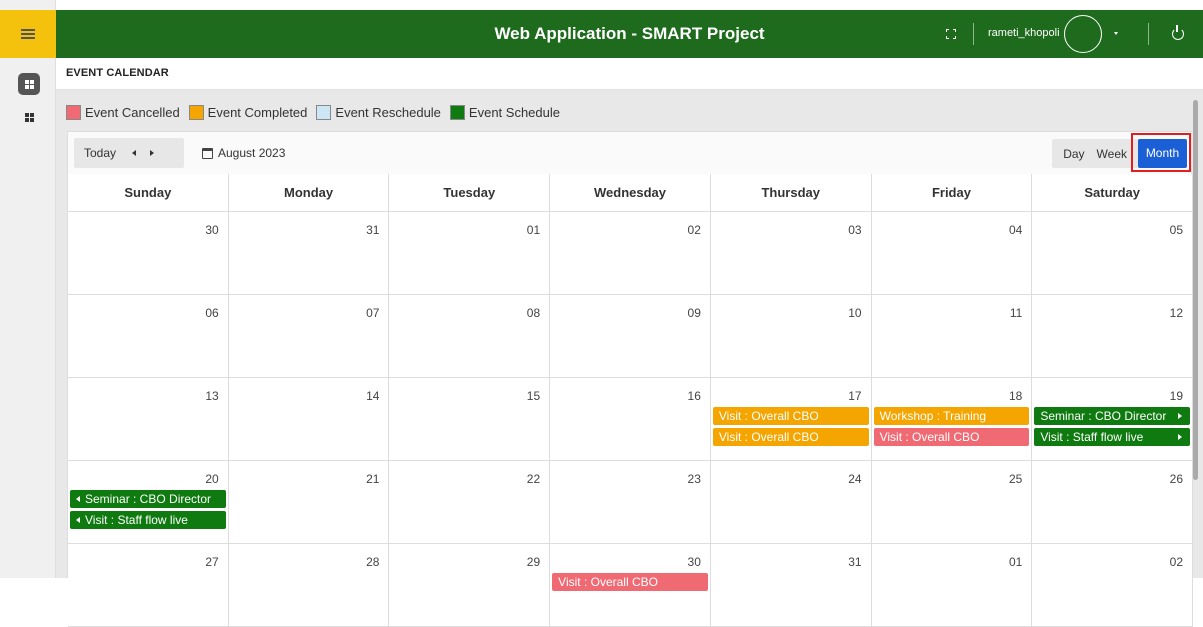 This screenshot has height=627, width=1203. What do you see at coordinates (952, 502) in the screenshot?
I see `day-cell: 25` at bounding box center [952, 502].